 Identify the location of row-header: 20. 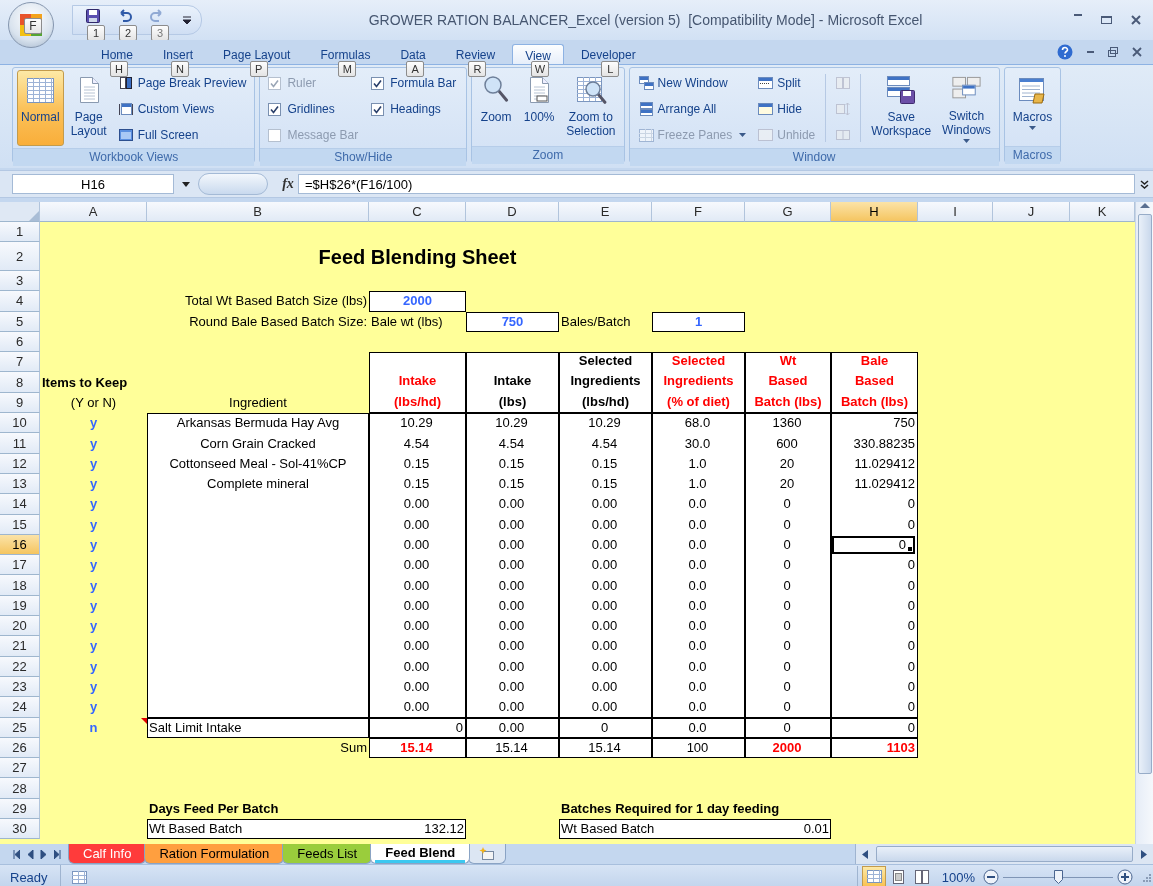
(20, 626).